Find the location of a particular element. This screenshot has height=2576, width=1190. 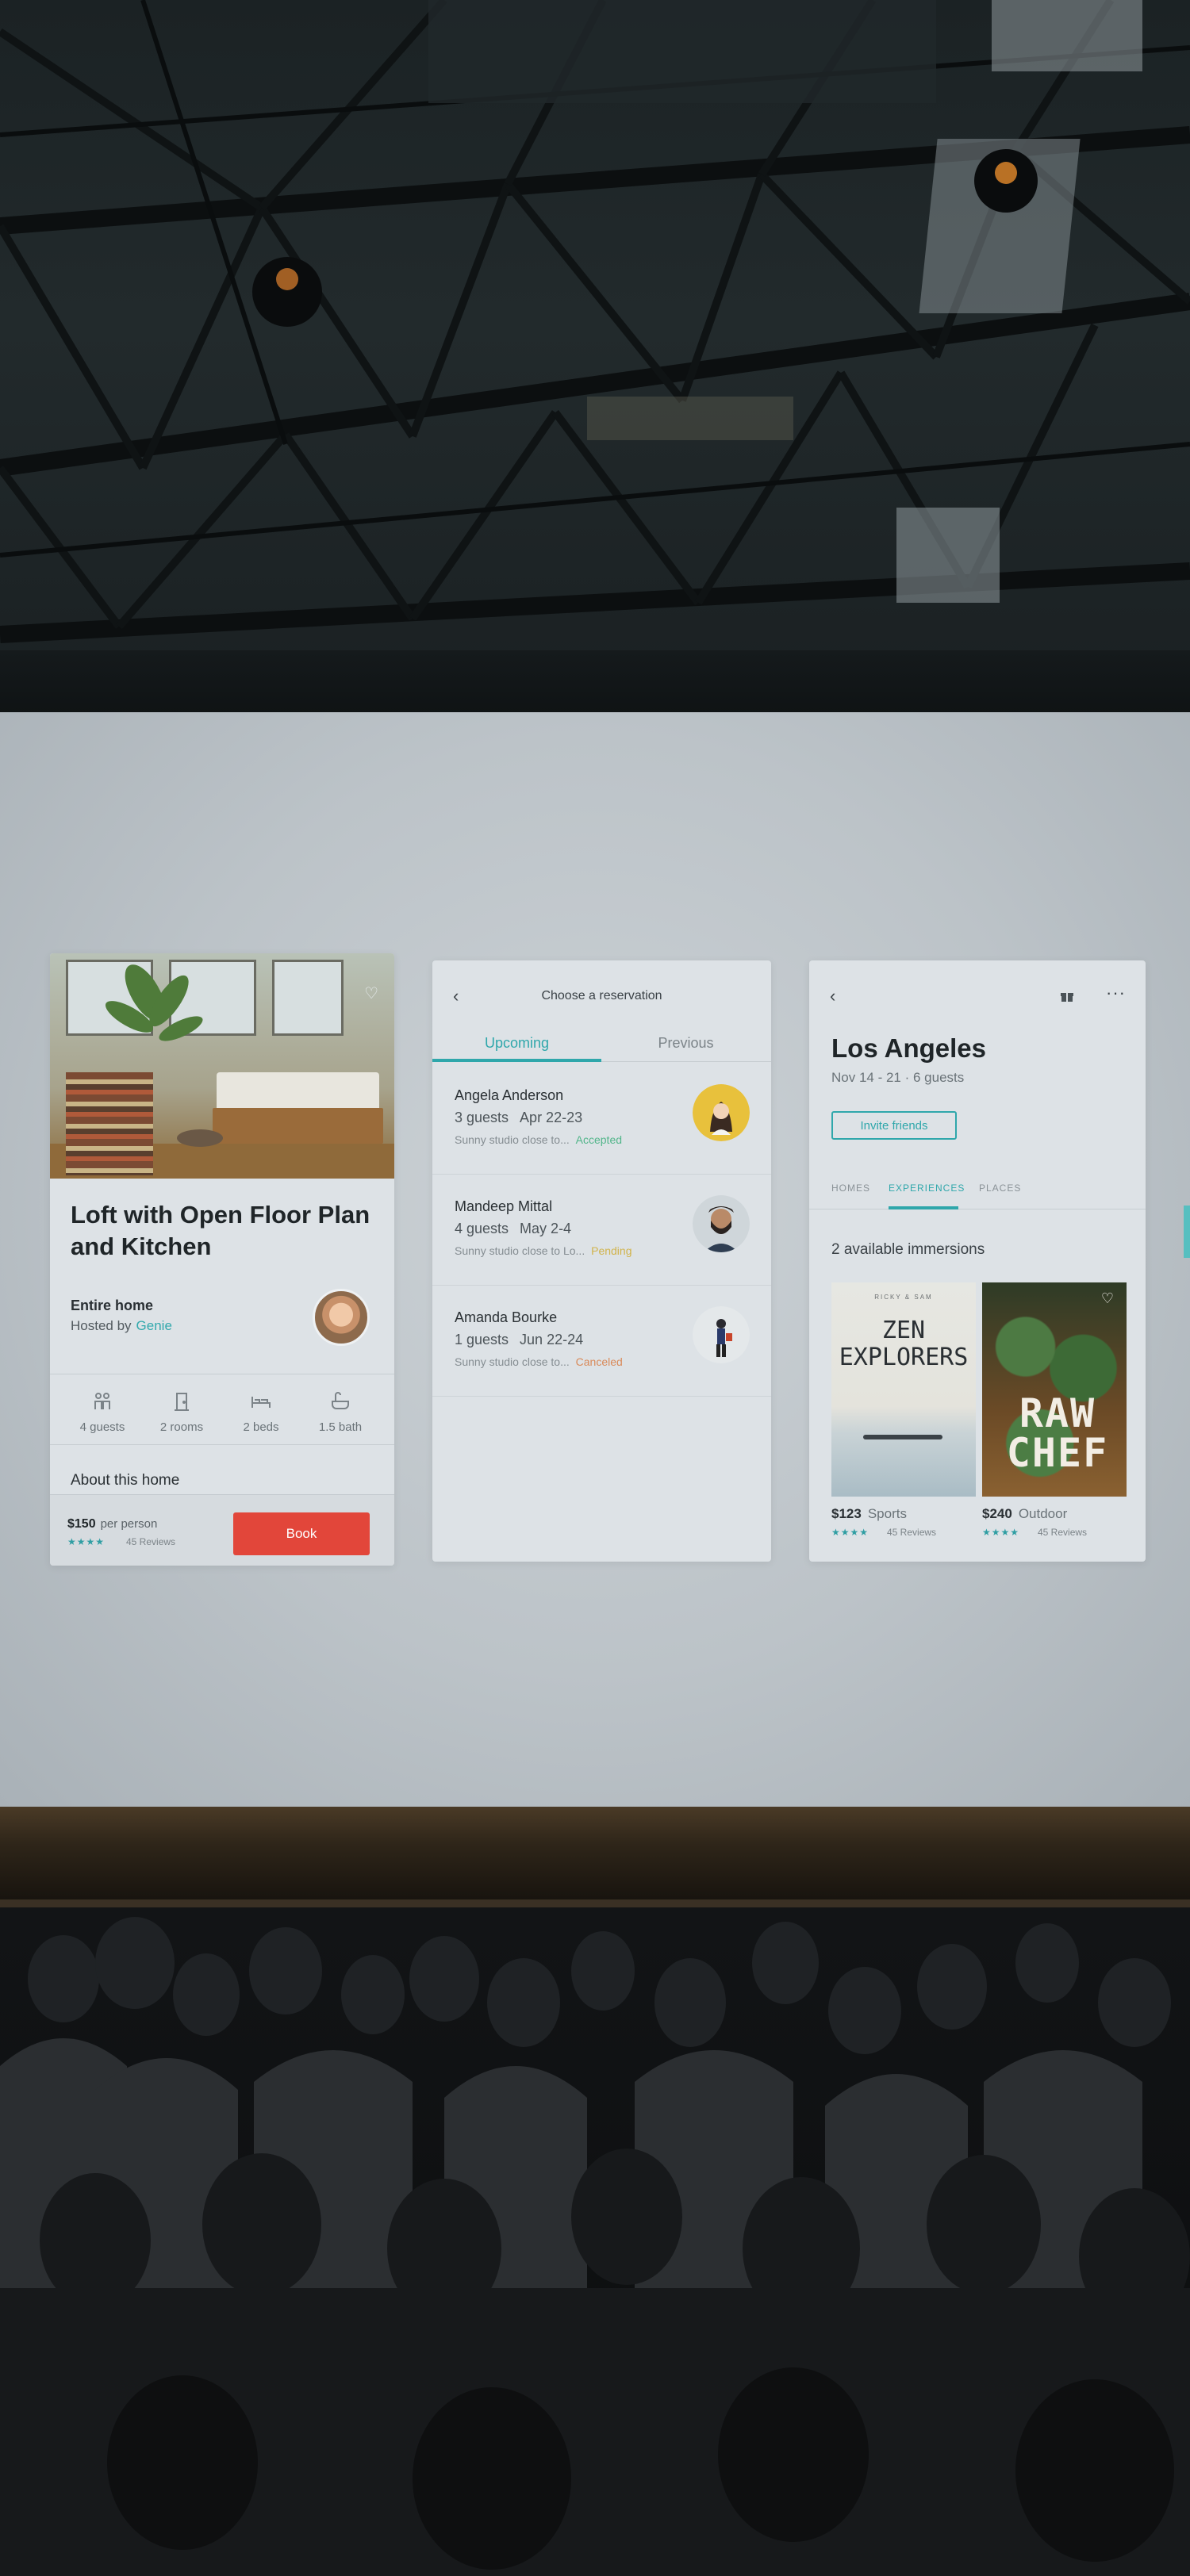

booking-bar: $150 per person ★★★★ 45 Reviews Book is located at coordinates (222, 1530).